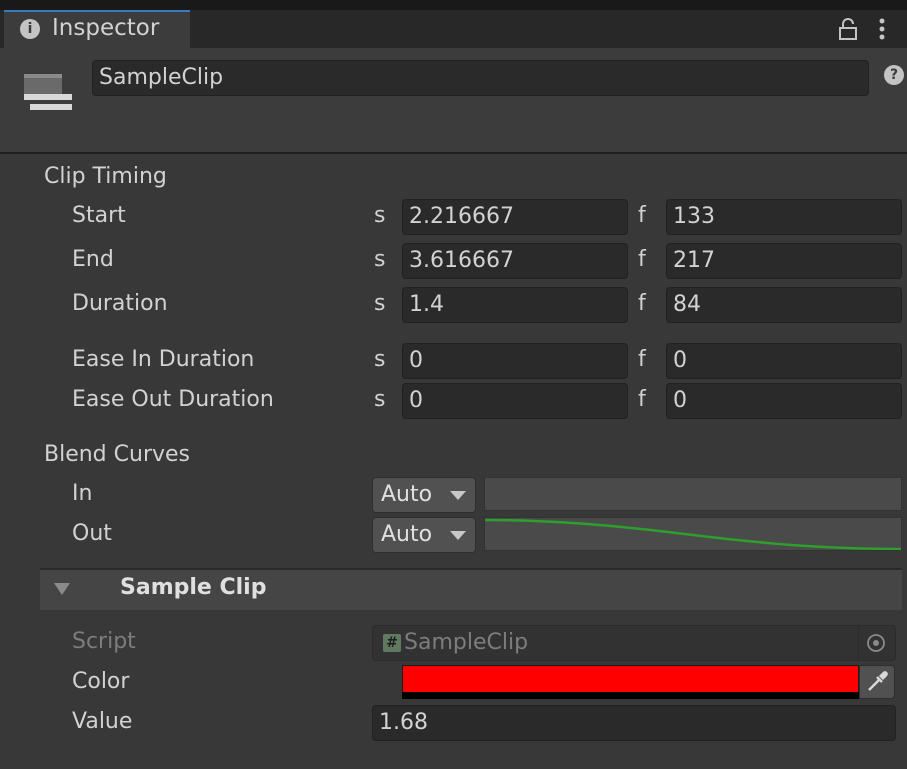 The image size is (907, 769). What do you see at coordinates (105, 176) in the screenshot?
I see `clip-timing-header: Clip Timing` at bounding box center [105, 176].